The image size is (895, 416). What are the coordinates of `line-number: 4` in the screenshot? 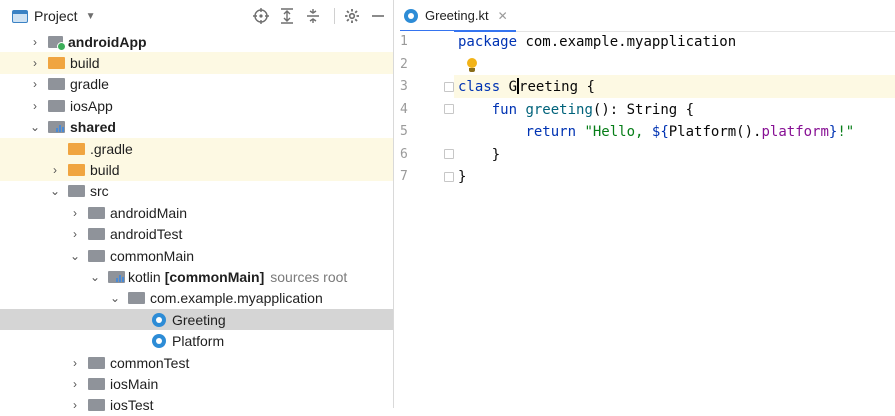 It's located at (404, 109).